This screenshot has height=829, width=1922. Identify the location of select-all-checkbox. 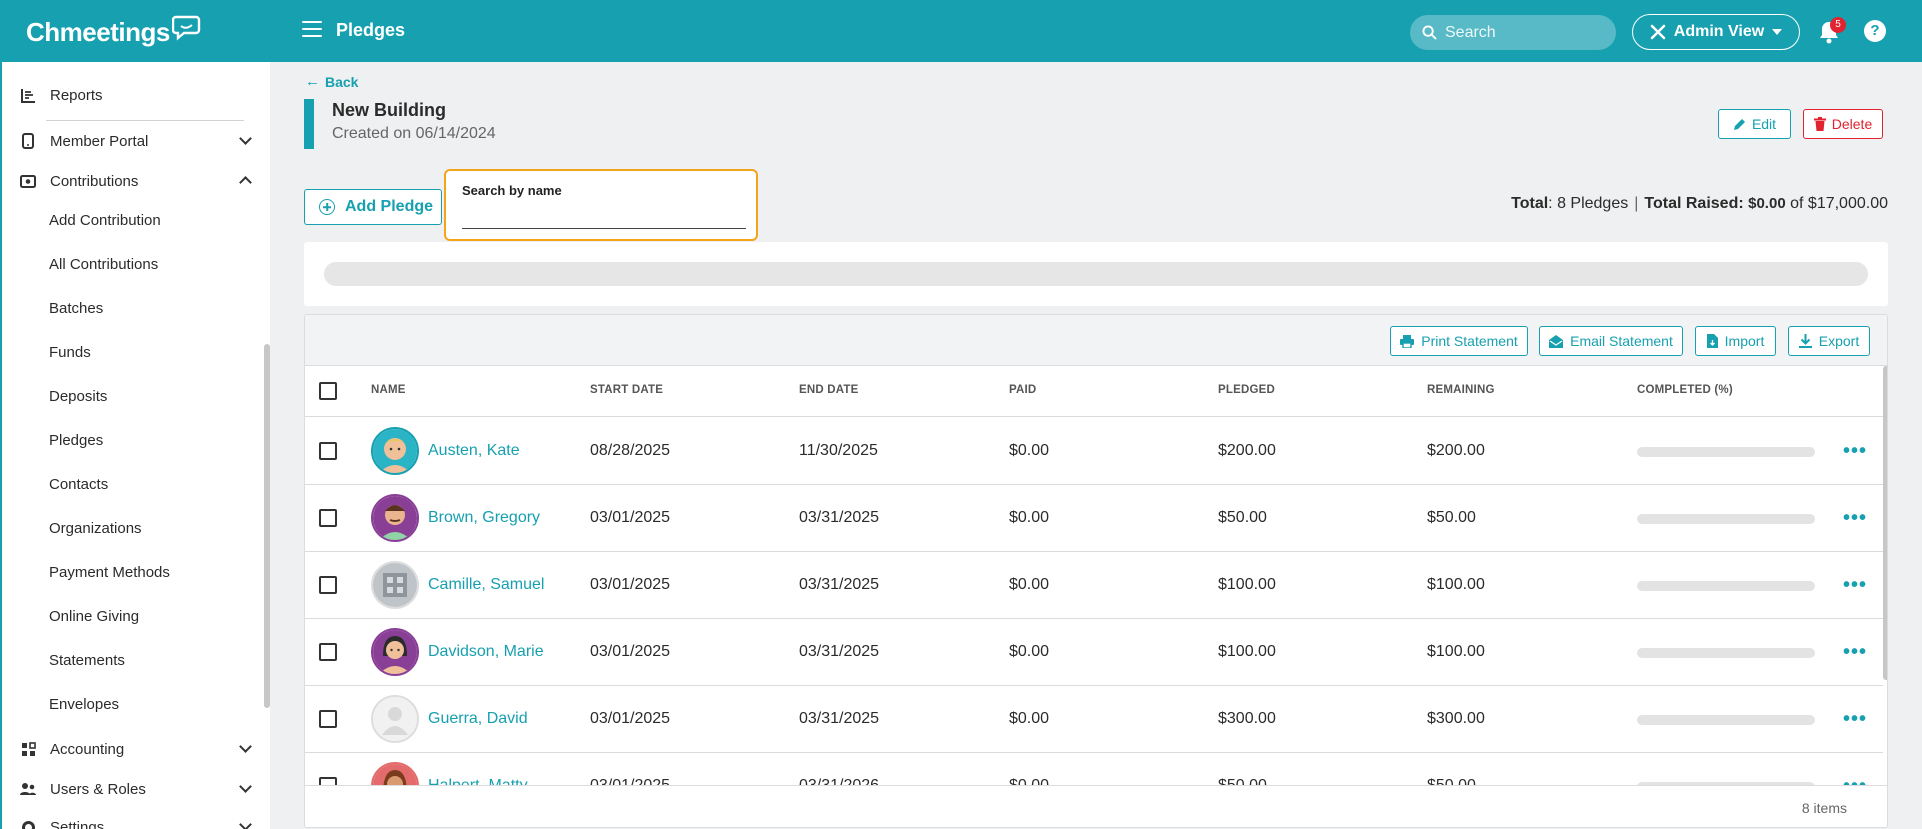
(328, 391).